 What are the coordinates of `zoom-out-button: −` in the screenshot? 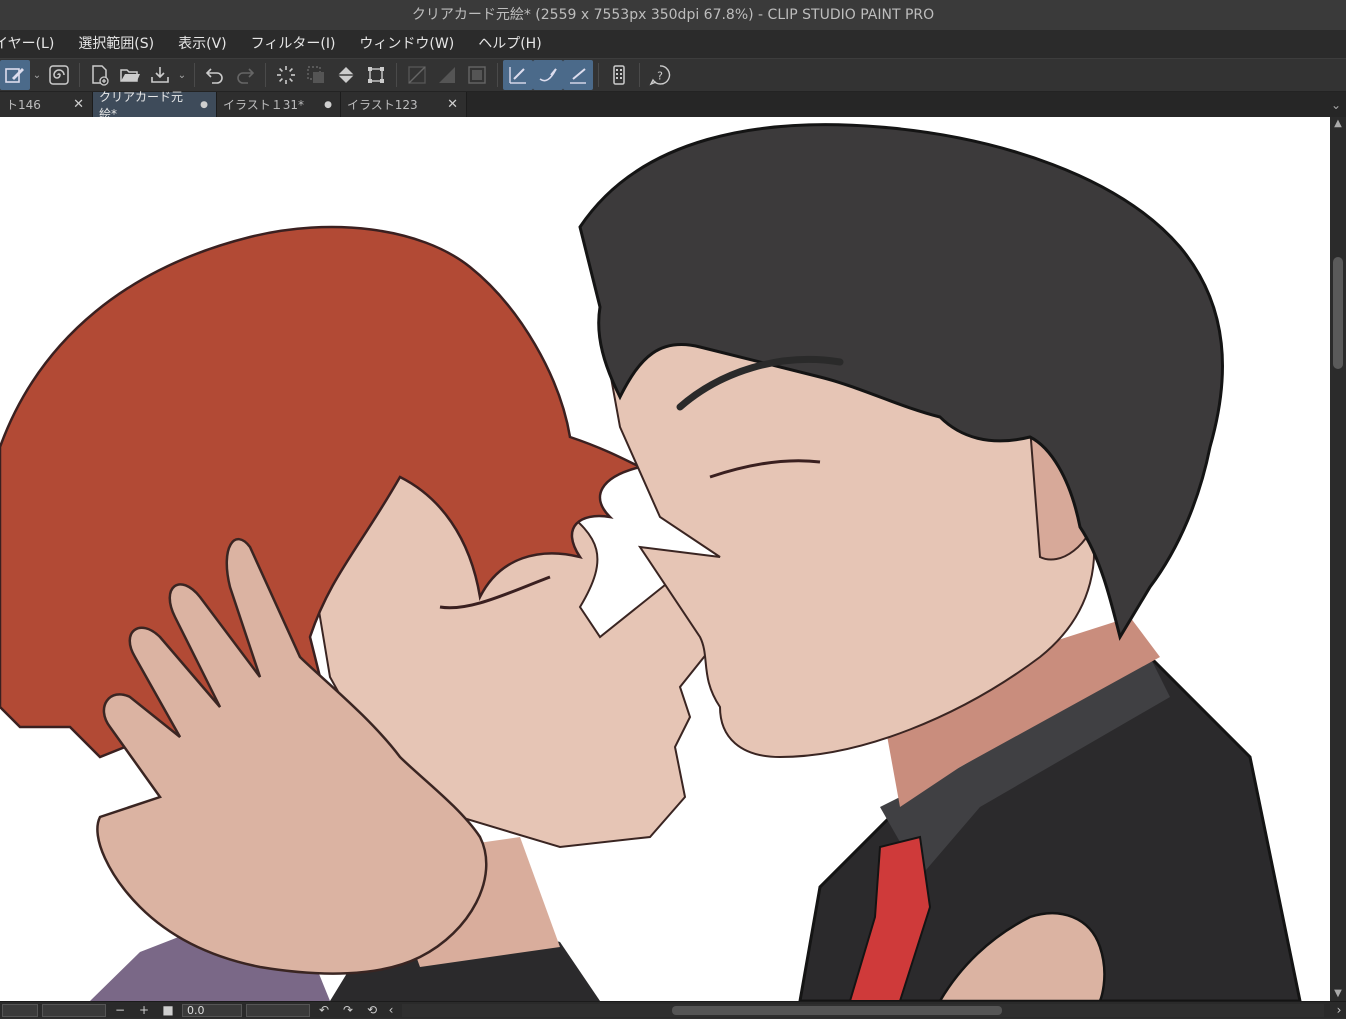 It's located at (120, 1010).